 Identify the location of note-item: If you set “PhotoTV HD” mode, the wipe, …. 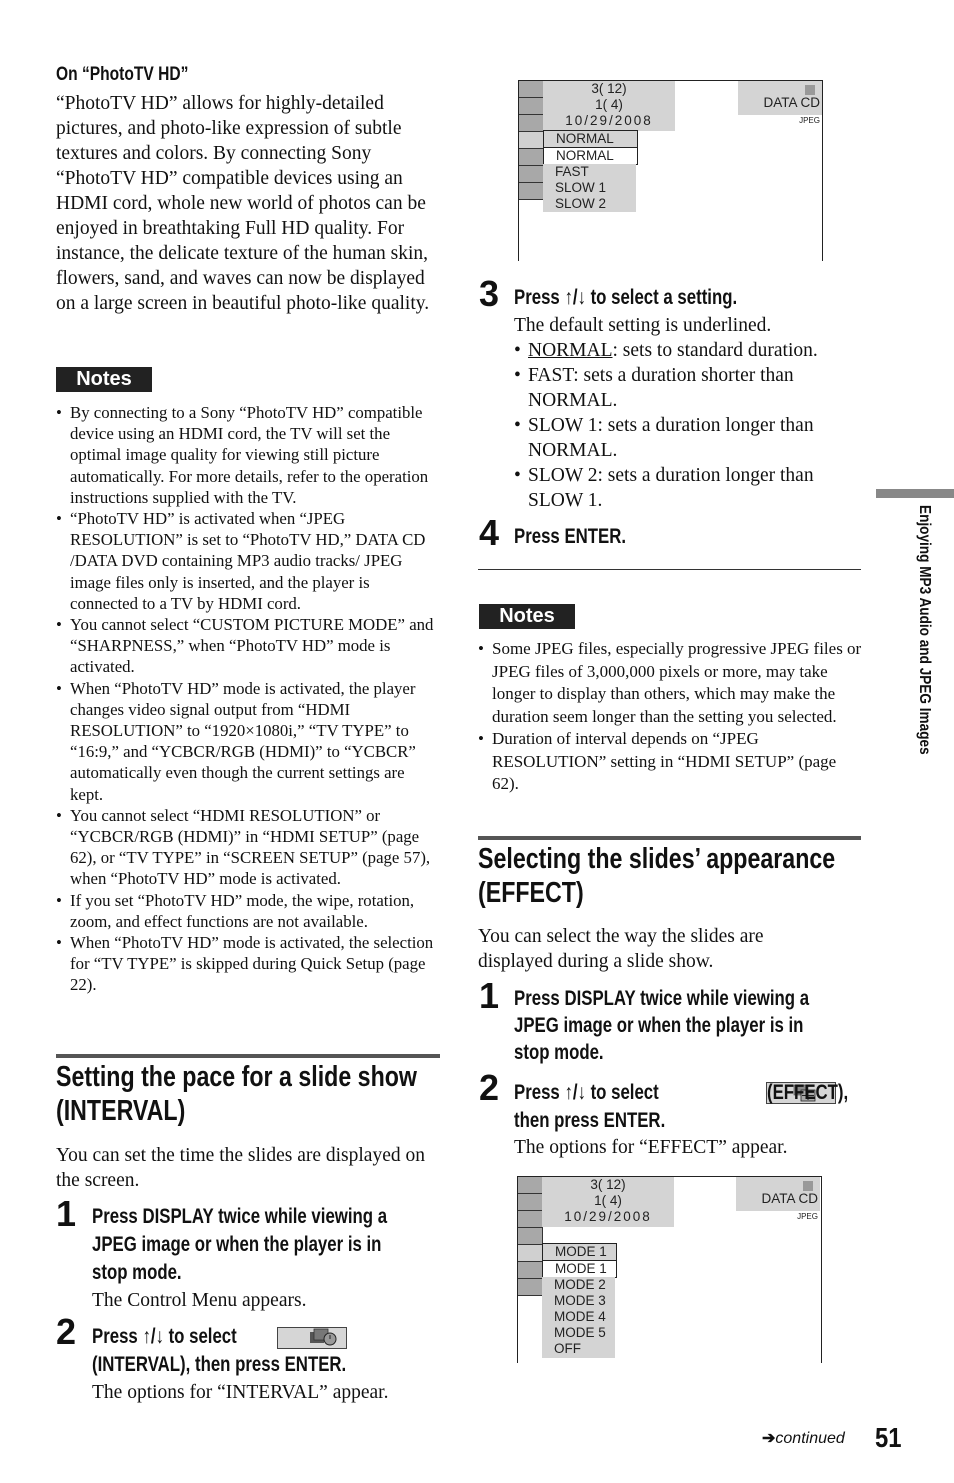
(247, 911).